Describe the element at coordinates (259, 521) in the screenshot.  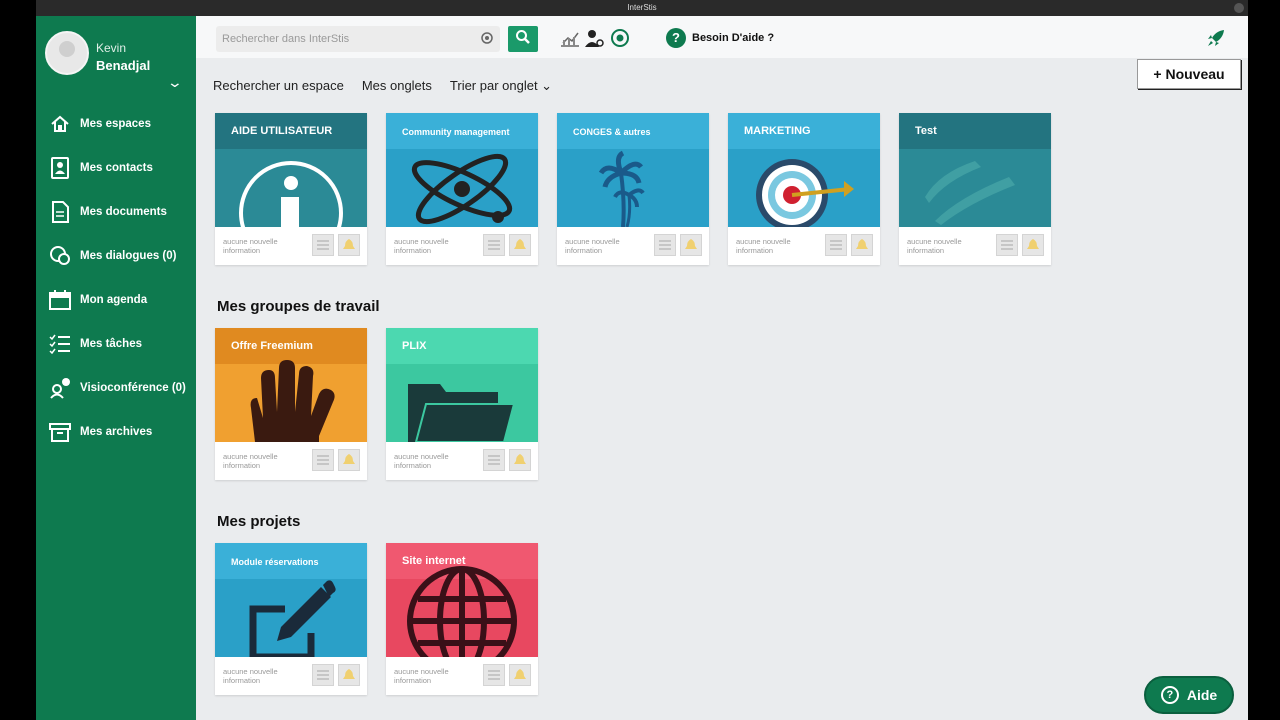
I see `section-title-projects: Mes projets` at that location.